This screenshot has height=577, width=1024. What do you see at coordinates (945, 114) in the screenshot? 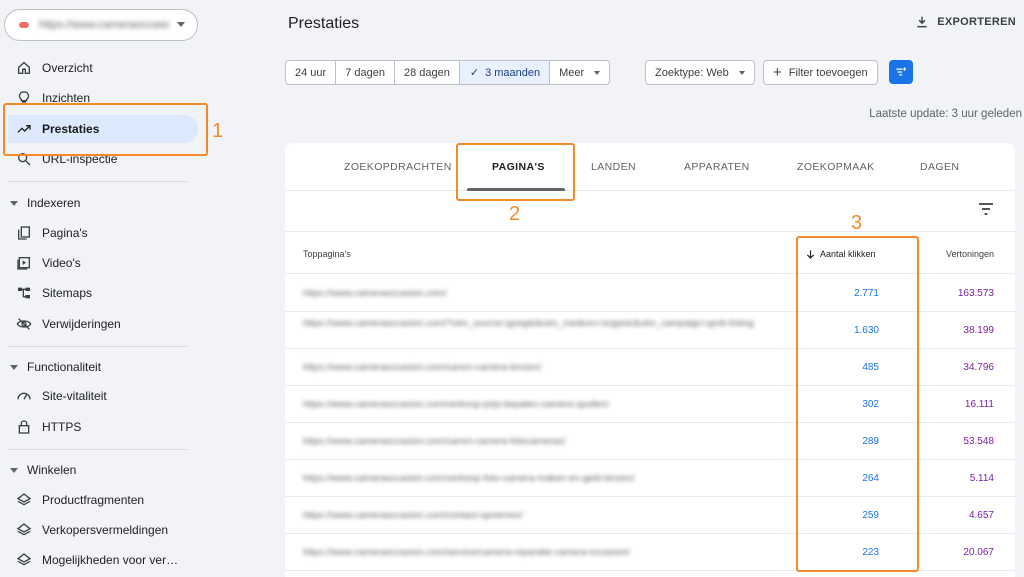
I see `last-update-text: Laatste update: 3 uur geleden` at bounding box center [945, 114].